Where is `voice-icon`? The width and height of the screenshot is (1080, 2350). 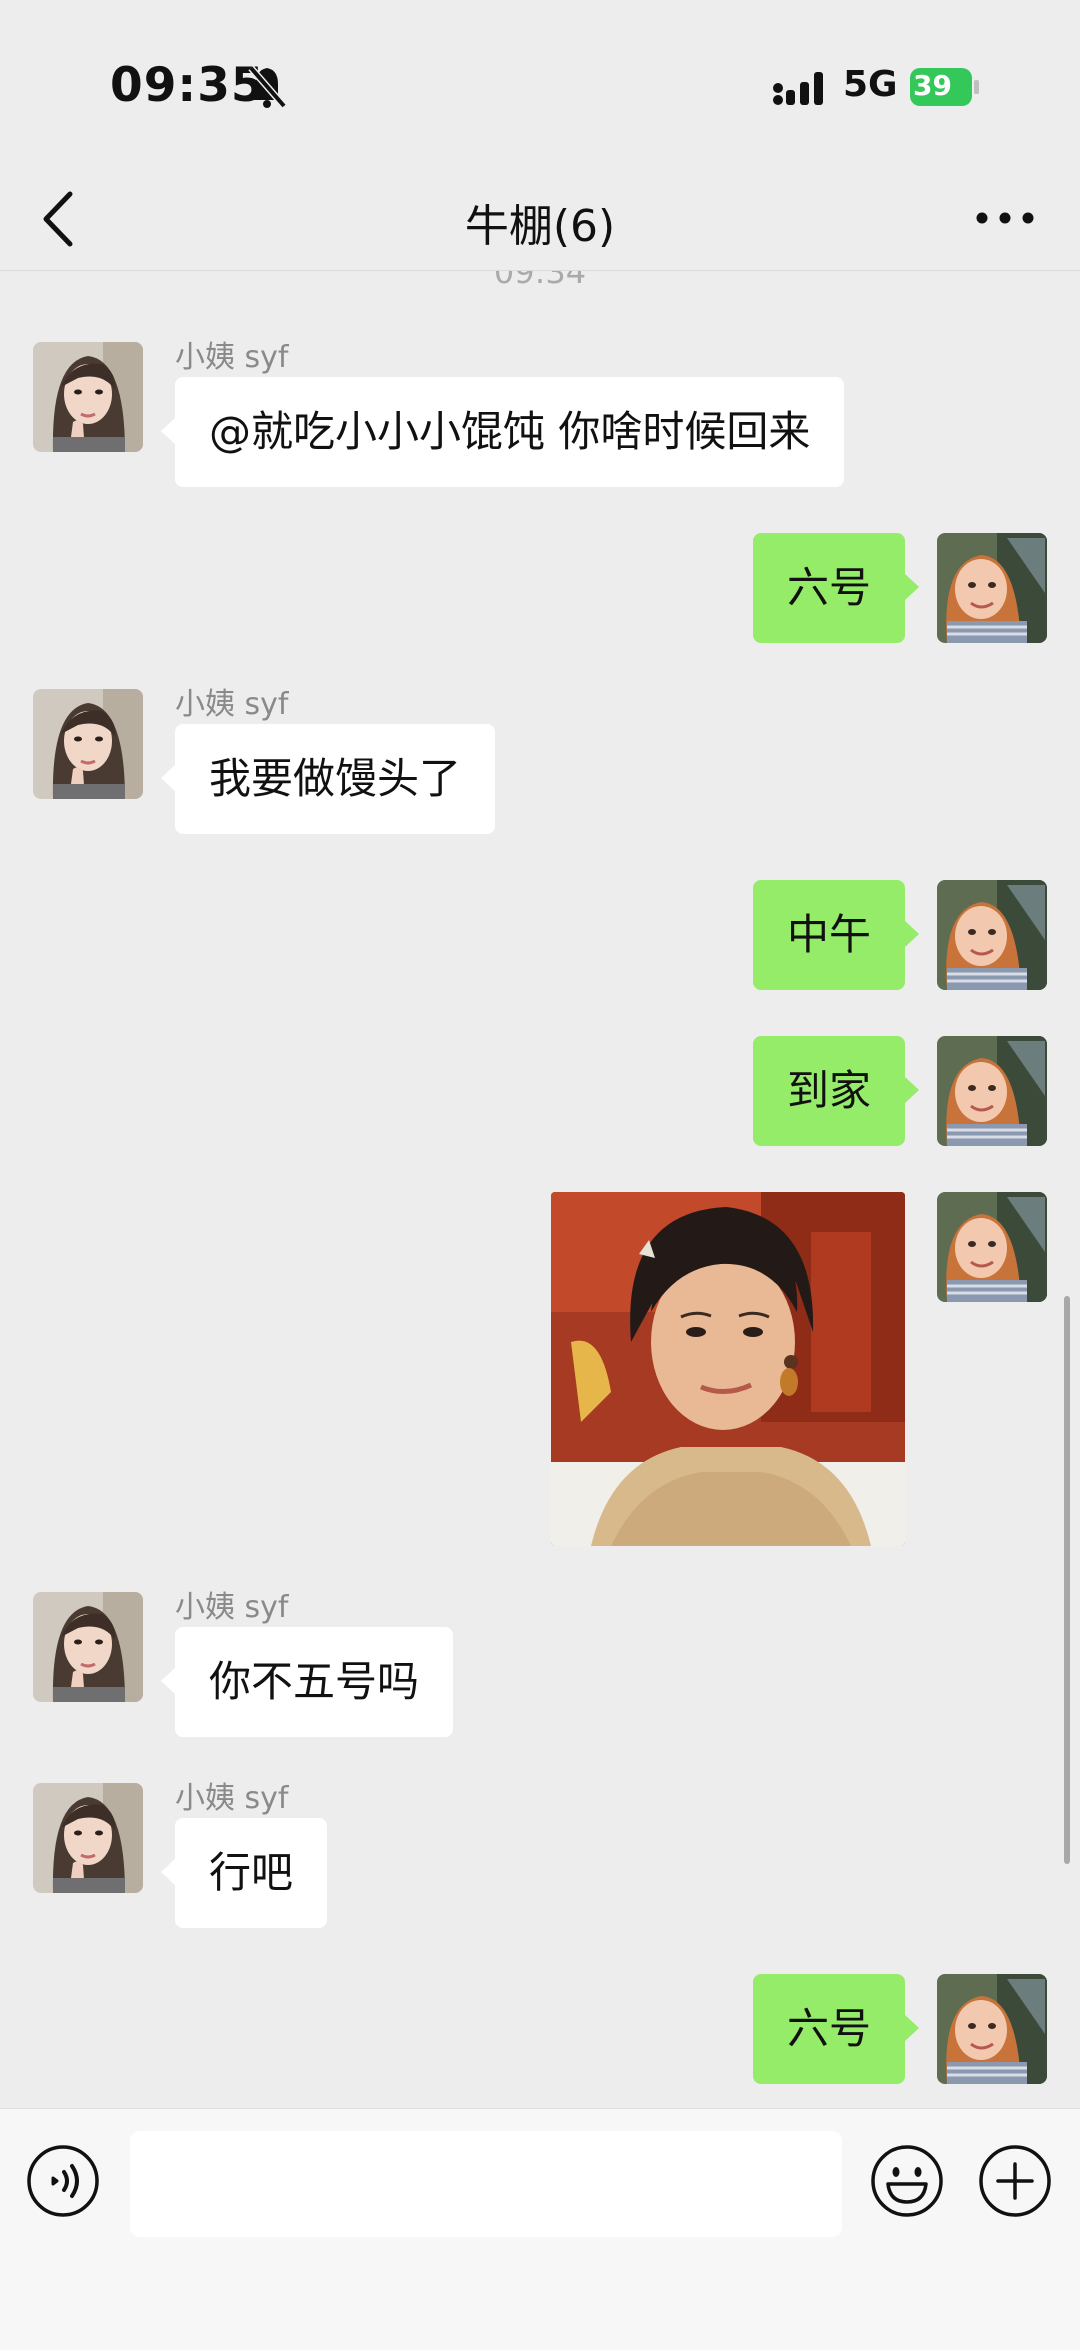
voice-icon is located at coordinates (63, 2181).